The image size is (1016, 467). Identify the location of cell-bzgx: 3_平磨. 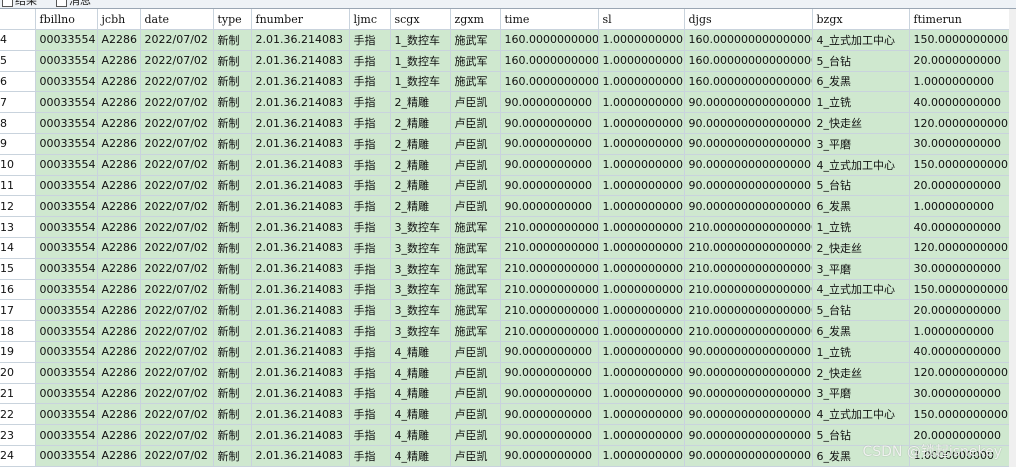
(861, 269).